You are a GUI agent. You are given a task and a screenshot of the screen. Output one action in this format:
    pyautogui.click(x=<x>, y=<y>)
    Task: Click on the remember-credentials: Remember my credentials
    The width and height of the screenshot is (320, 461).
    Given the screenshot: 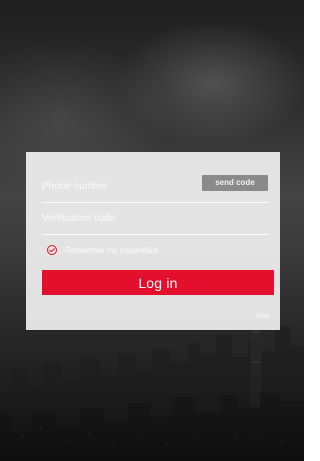 What is the action you would take?
    pyautogui.click(x=102, y=250)
    